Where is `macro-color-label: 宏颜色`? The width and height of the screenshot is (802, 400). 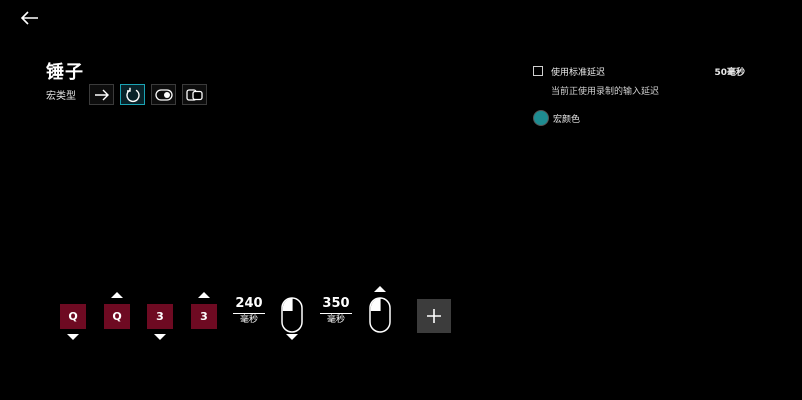
macro-color-label: 宏颜色 is located at coordinates (567, 120).